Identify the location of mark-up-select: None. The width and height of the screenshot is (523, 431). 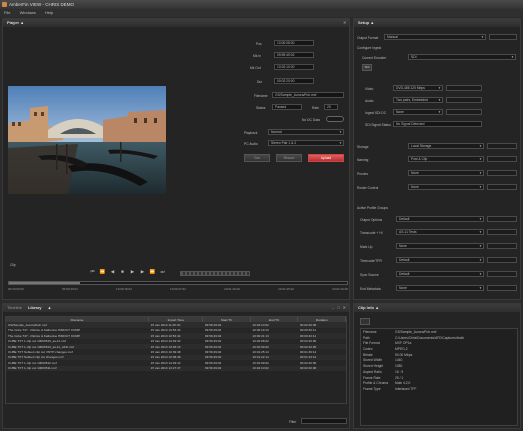
(440, 246).